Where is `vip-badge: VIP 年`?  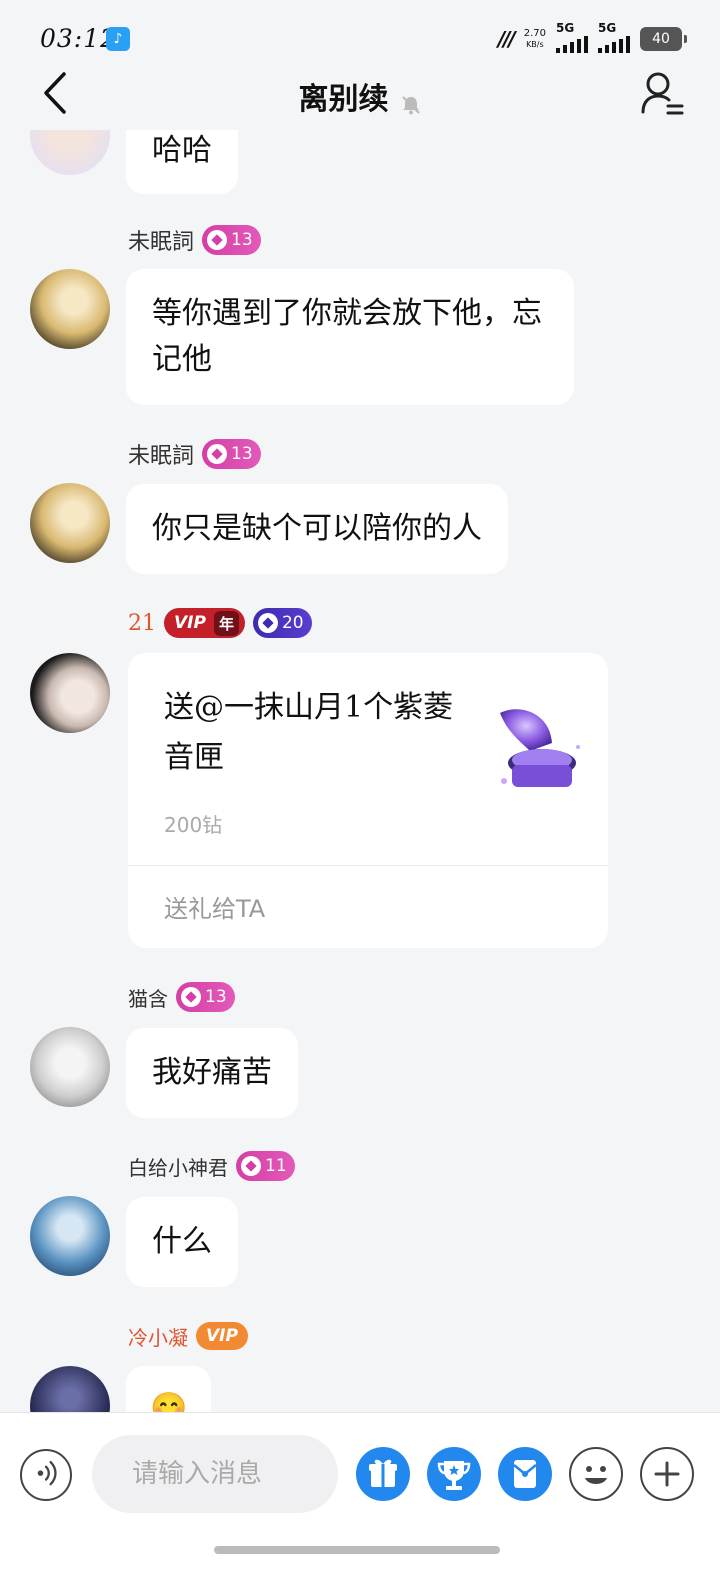
vip-badge: VIP 年 is located at coordinates (204, 623).